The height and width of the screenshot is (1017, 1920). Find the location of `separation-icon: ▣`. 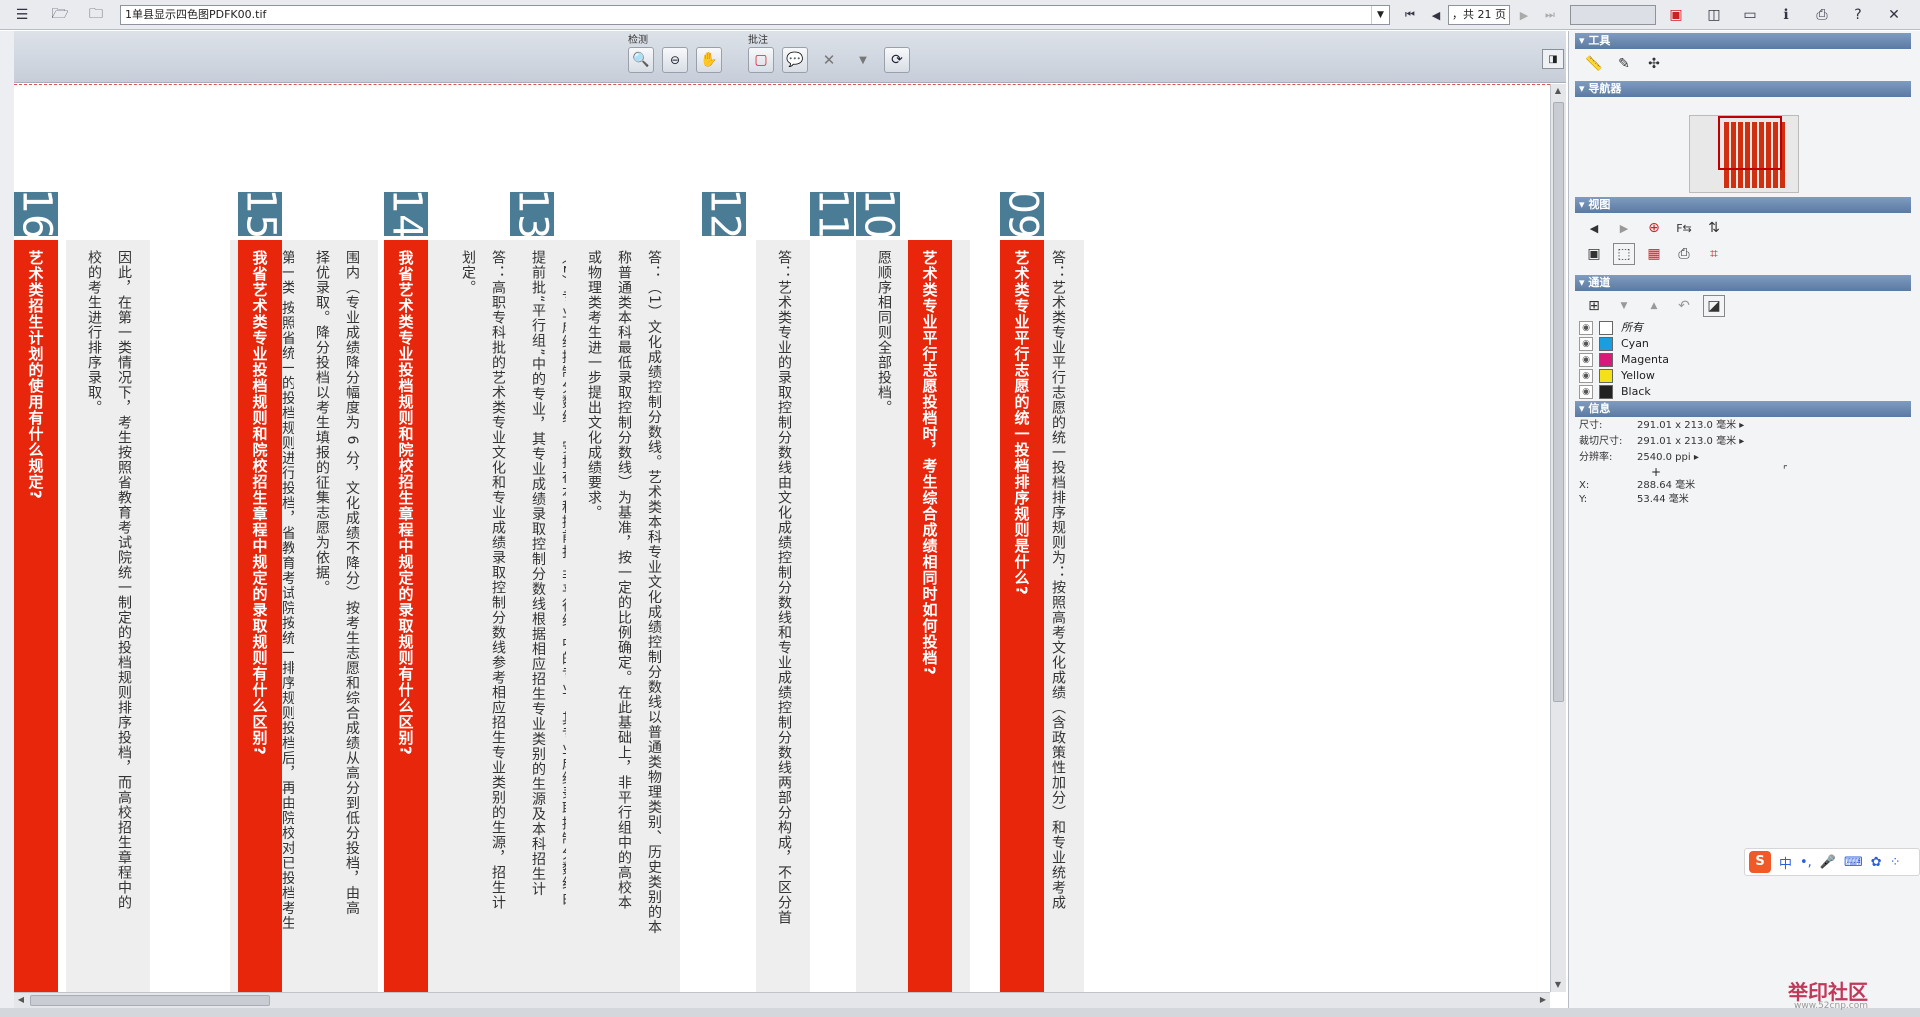

separation-icon: ▣ is located at coordinates (1676, 15).